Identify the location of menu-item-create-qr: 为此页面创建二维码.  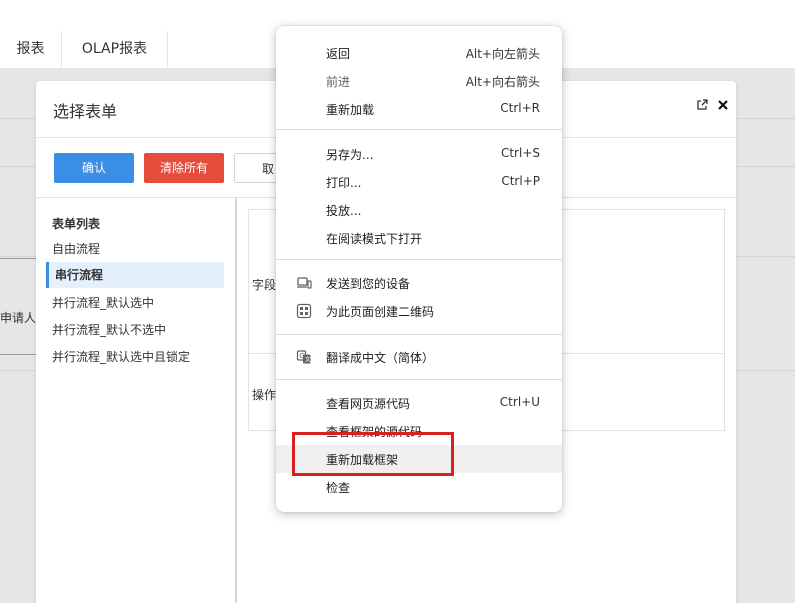
(419, 311).